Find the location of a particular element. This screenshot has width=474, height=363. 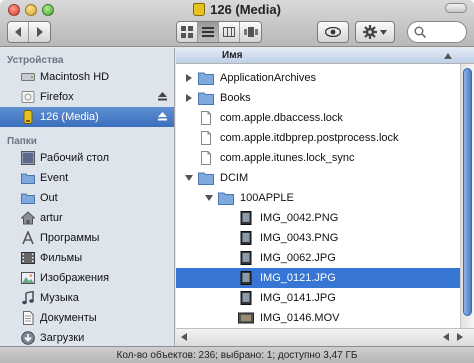

window-title: 126 (Media) is located at coordinates (245, 9).